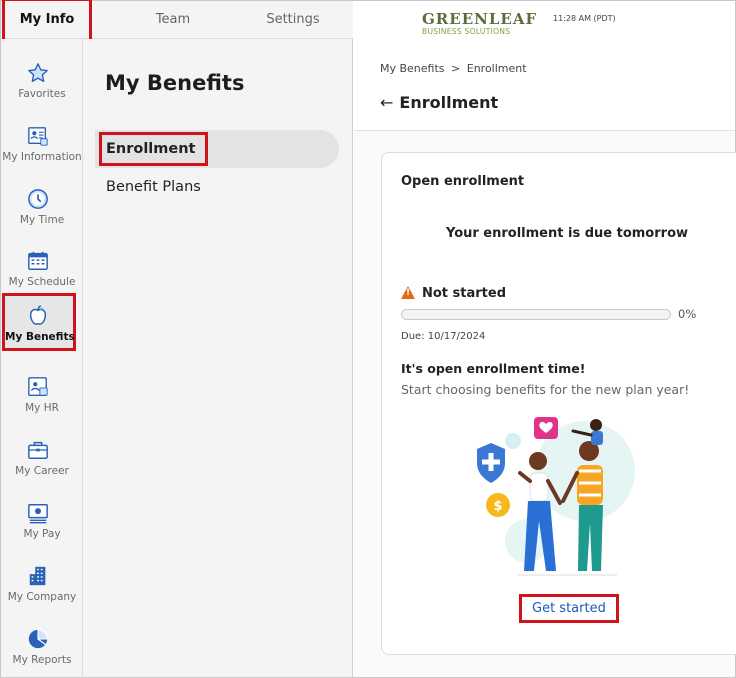  I want to click on rail-item-my-career: My Career, so click(42, 455).